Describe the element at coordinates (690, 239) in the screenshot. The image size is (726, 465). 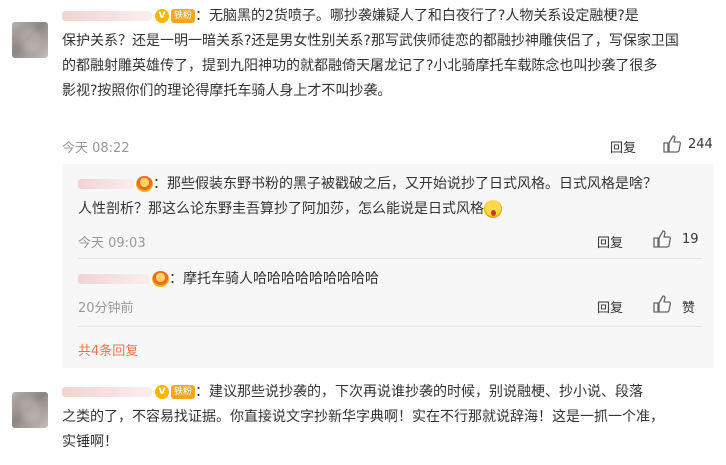
I see `like-count: 19` at that location.